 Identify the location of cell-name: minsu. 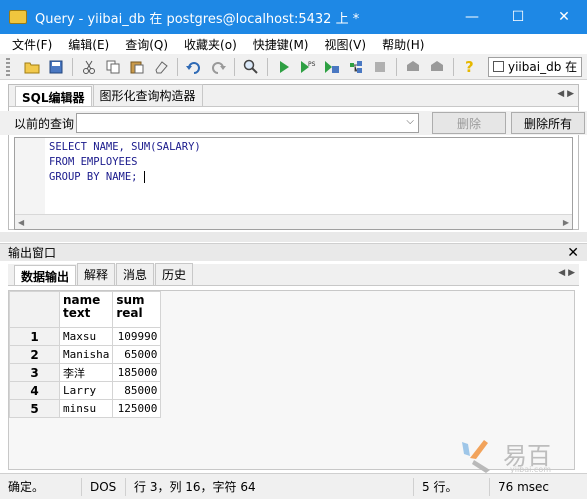
(86, 408).